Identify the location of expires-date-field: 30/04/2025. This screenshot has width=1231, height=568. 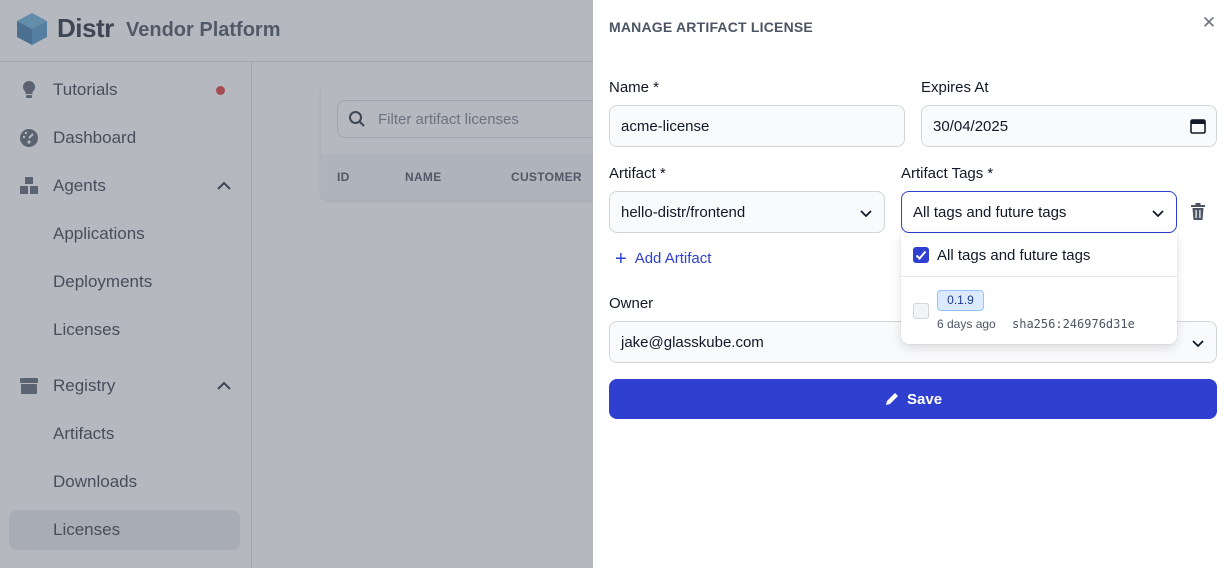
(1069, 126).